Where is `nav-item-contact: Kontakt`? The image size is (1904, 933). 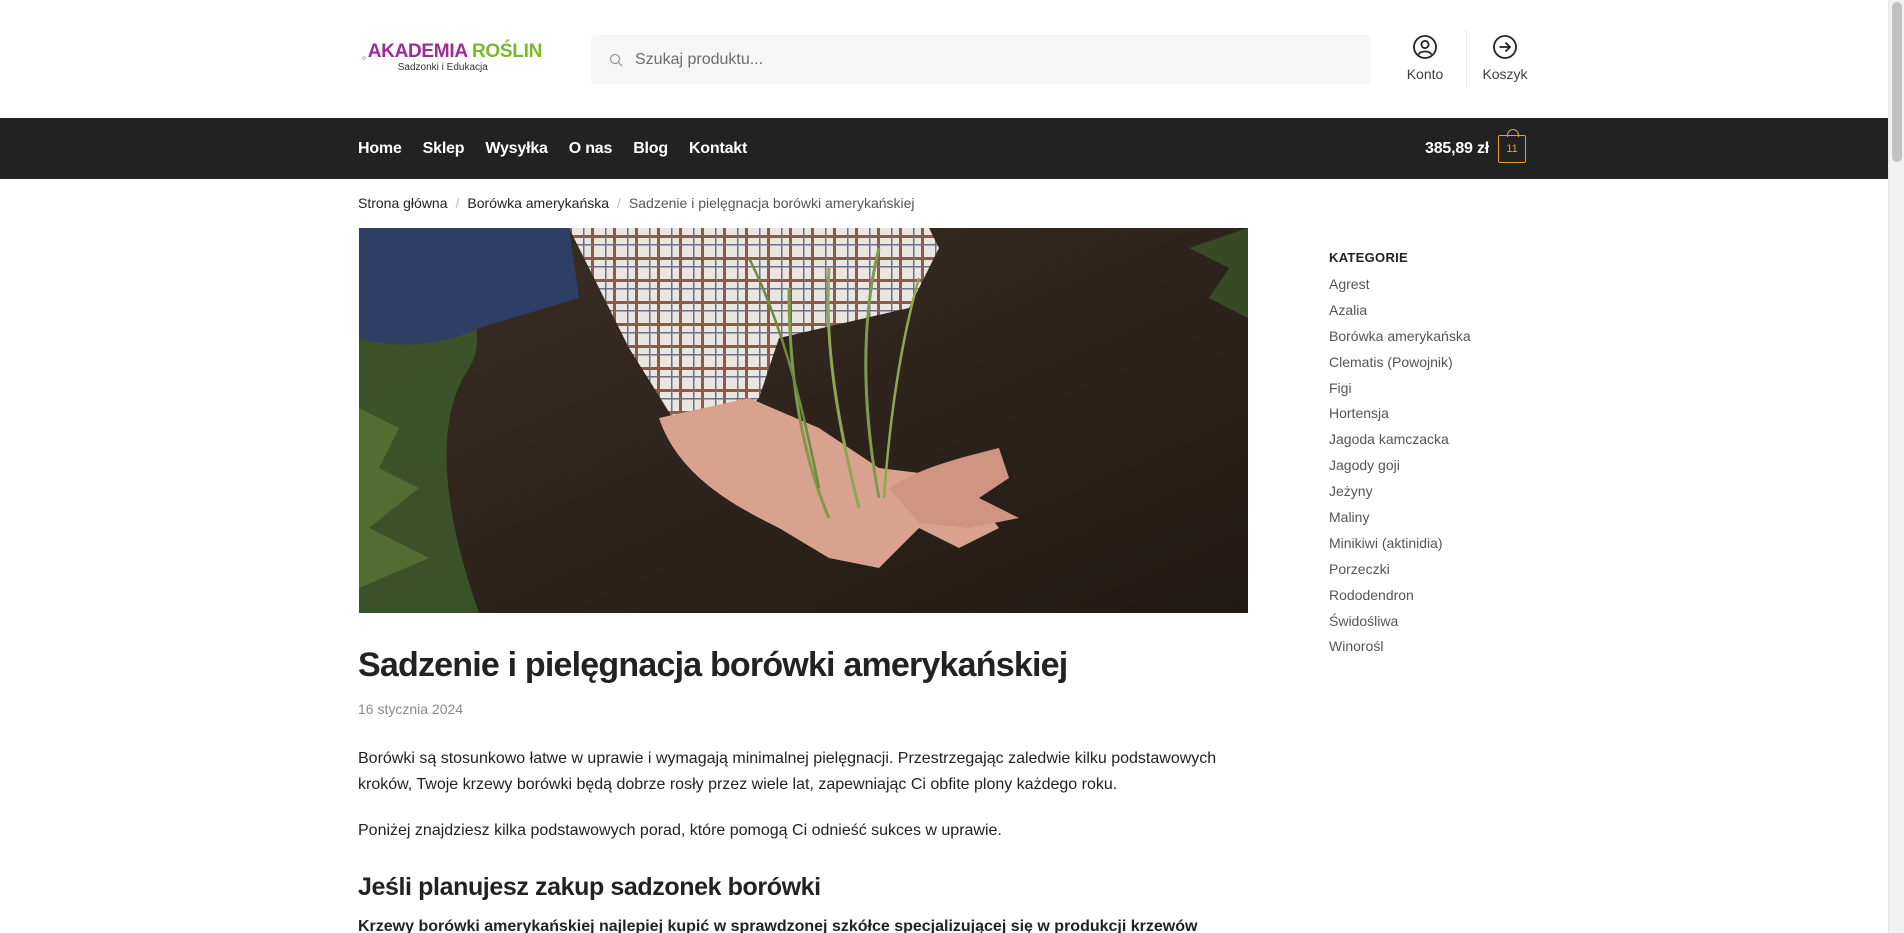 nav-item-contact: Kontakt is located at coordinates (718, 149).